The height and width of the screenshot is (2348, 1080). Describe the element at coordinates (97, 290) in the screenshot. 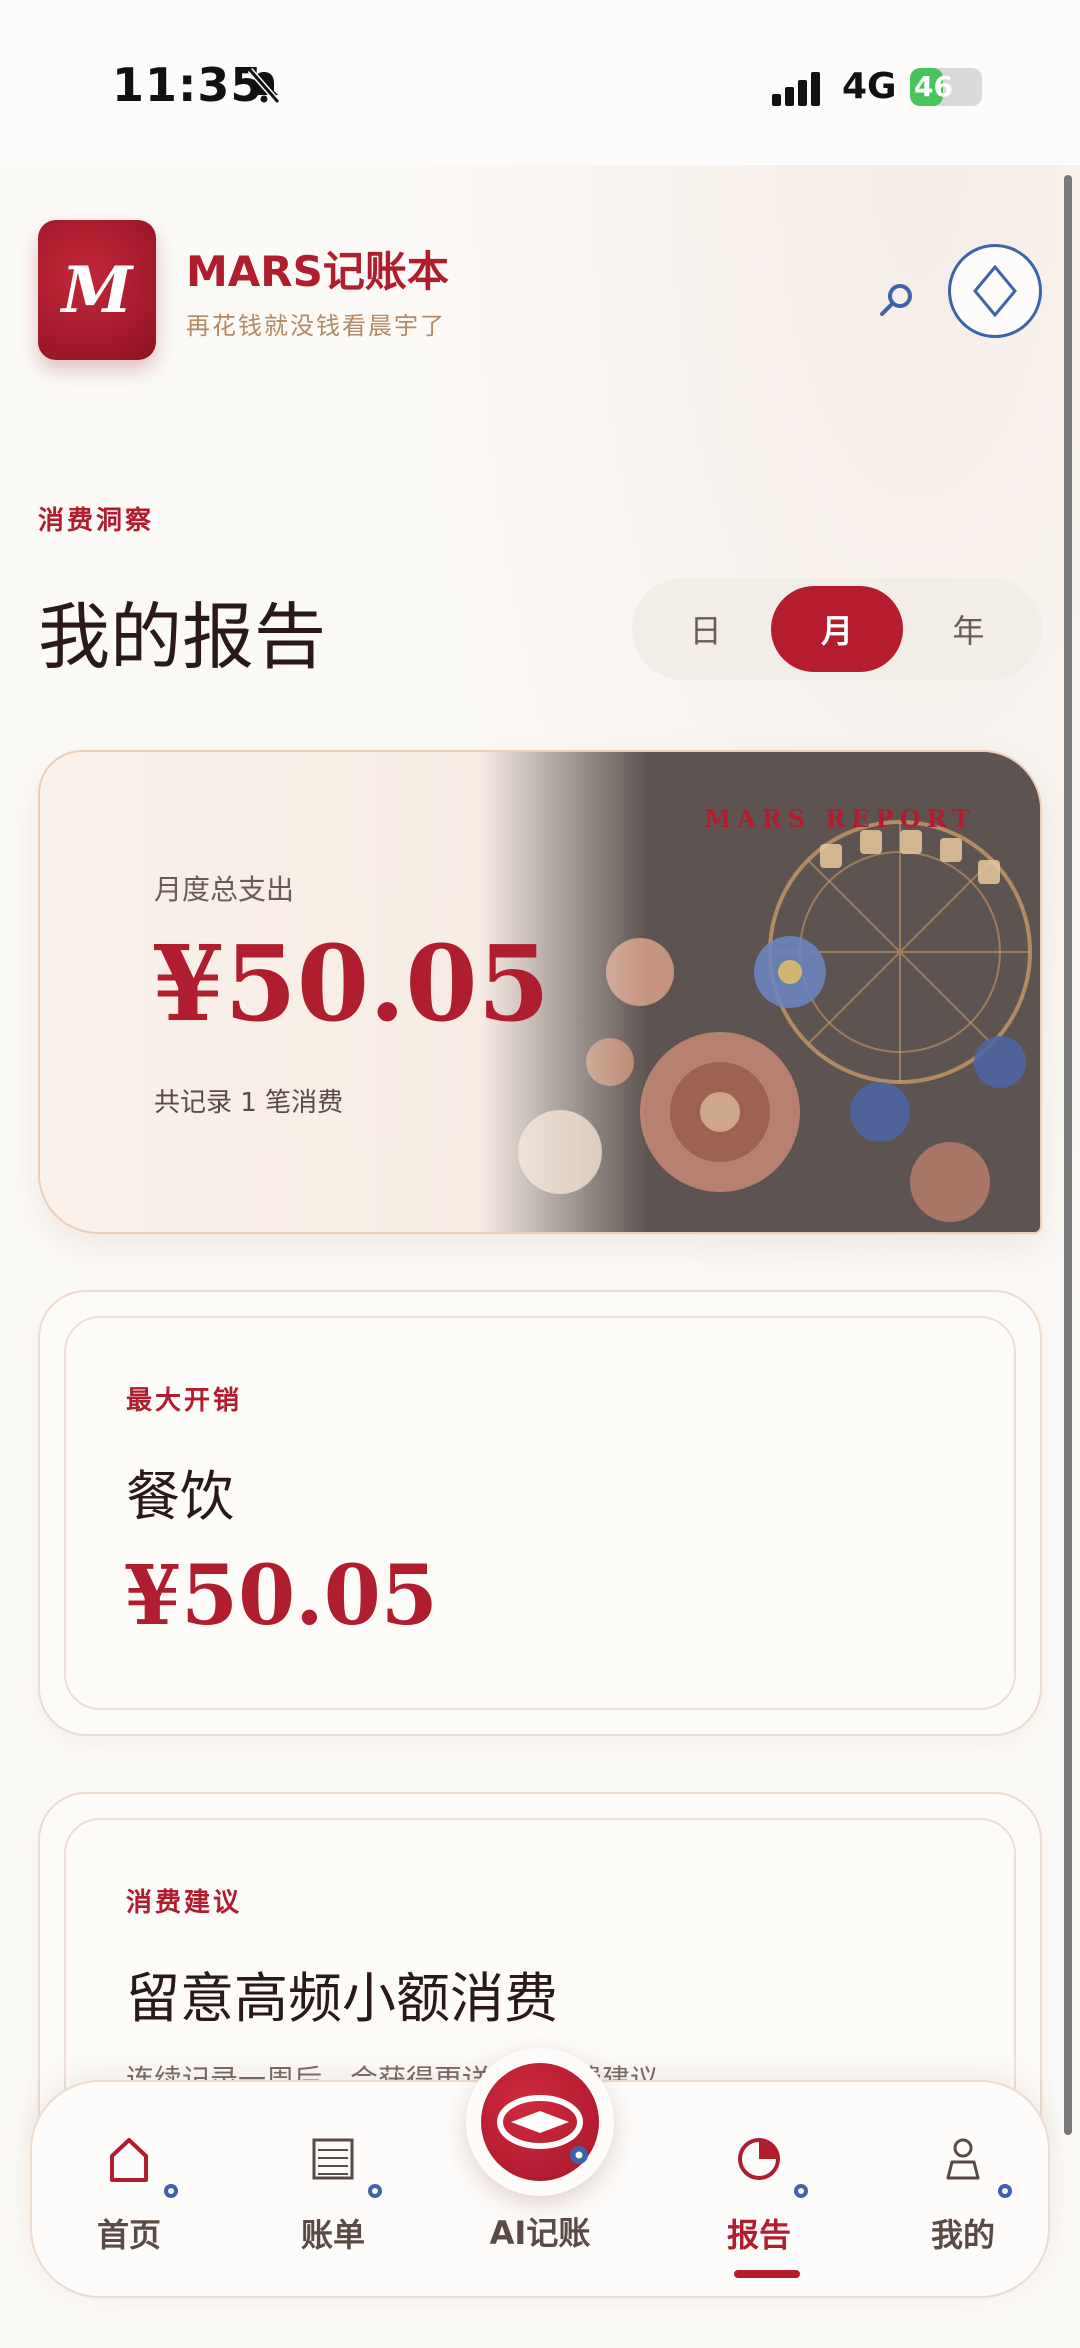

I see `app-logo: M` at that location.